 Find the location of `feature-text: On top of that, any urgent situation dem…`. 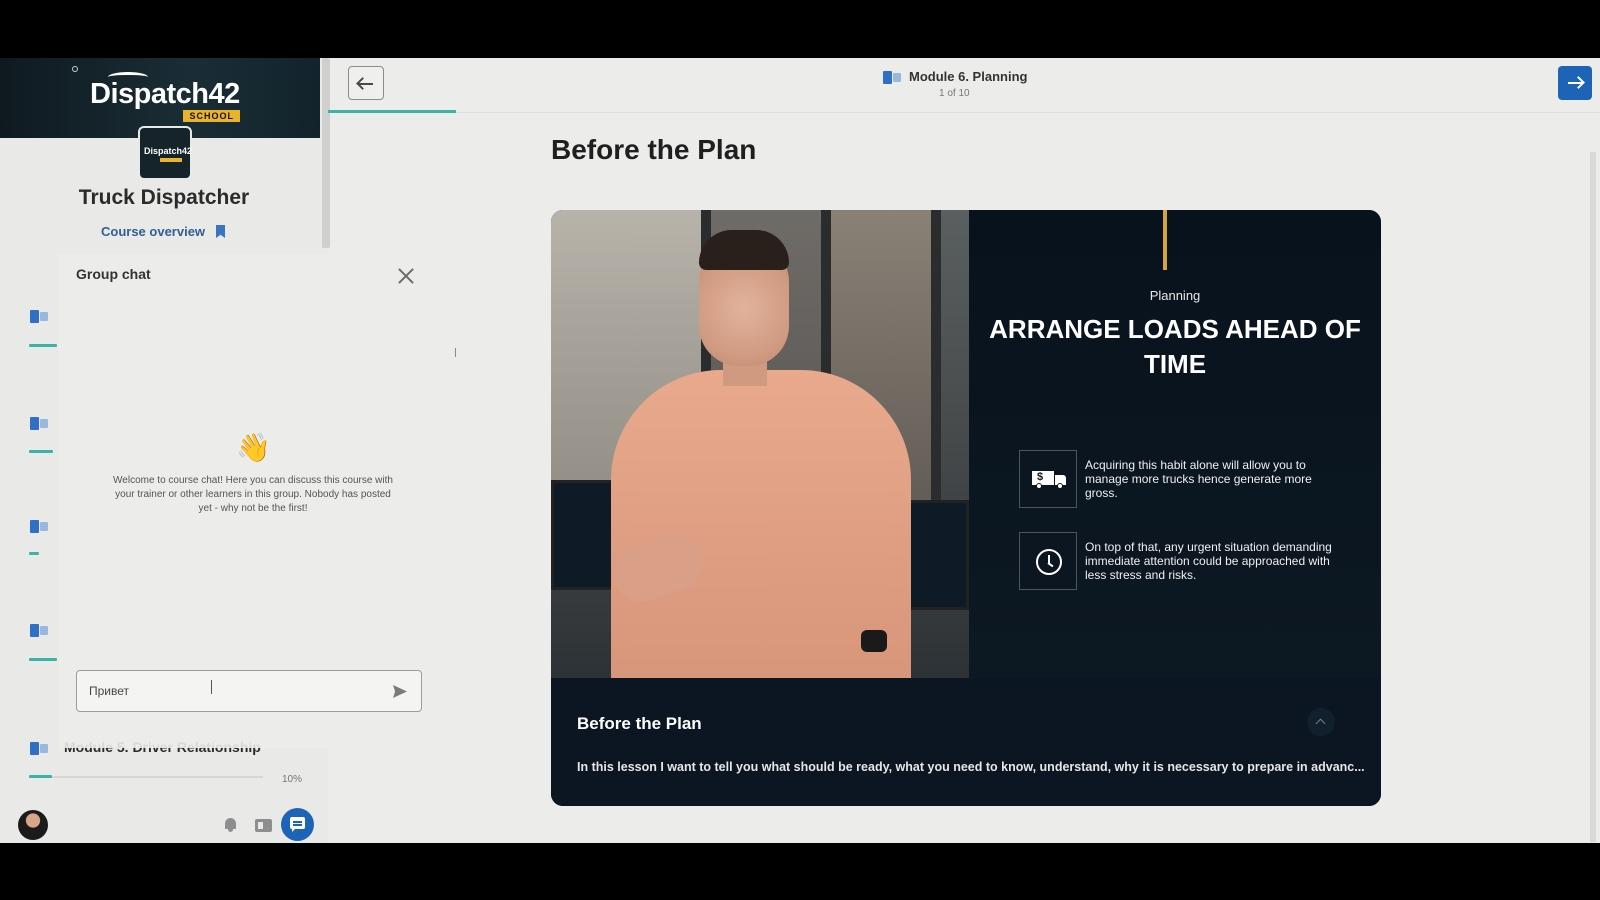

feature-text: On top of that, any urgent situation dem… is located at coordinates (1208, 561).